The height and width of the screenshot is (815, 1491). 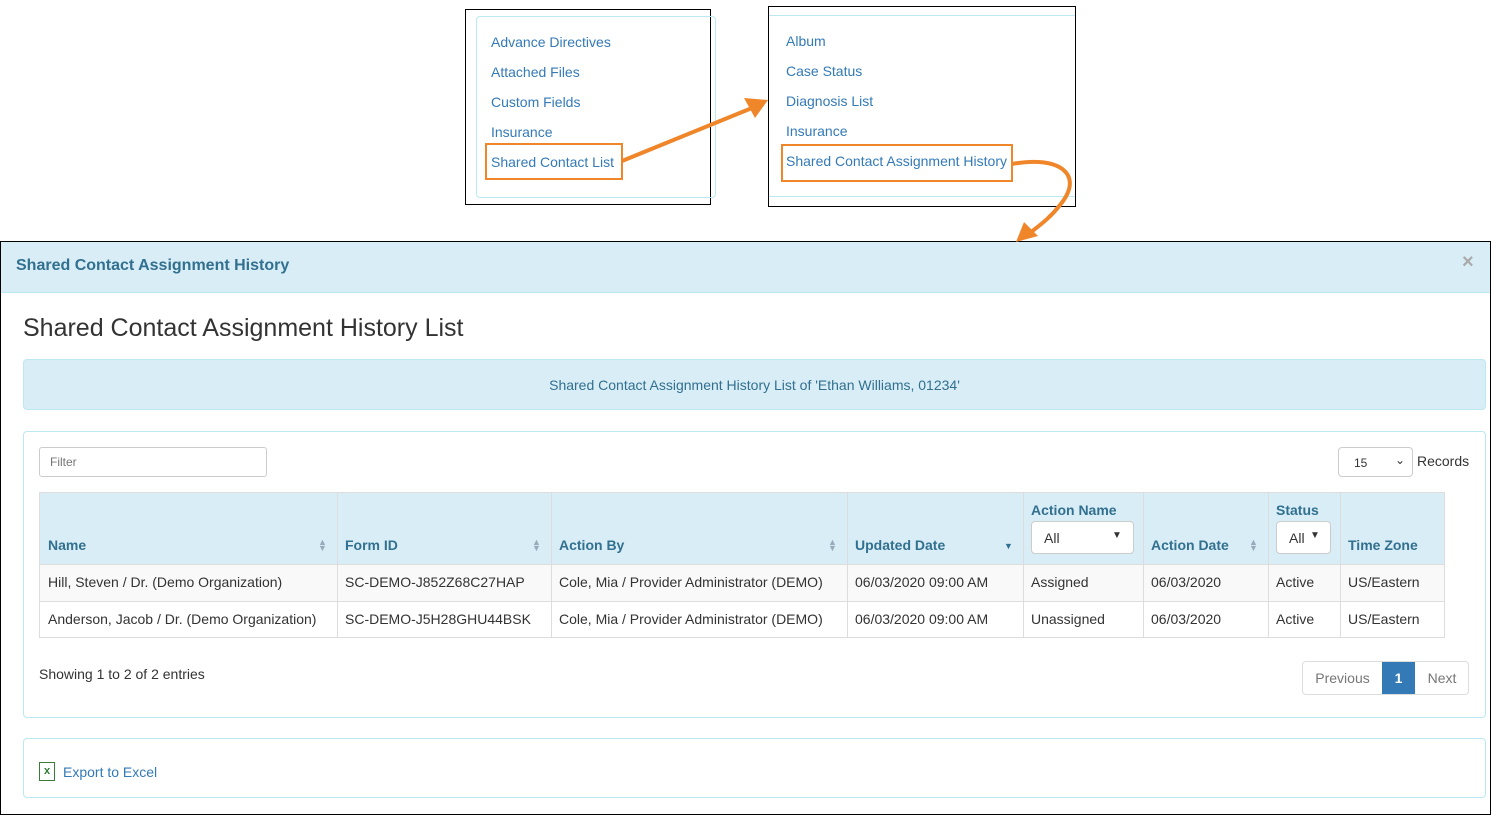 I want to click on column-header-form-id: Form ID, so click(x=371, y=545).